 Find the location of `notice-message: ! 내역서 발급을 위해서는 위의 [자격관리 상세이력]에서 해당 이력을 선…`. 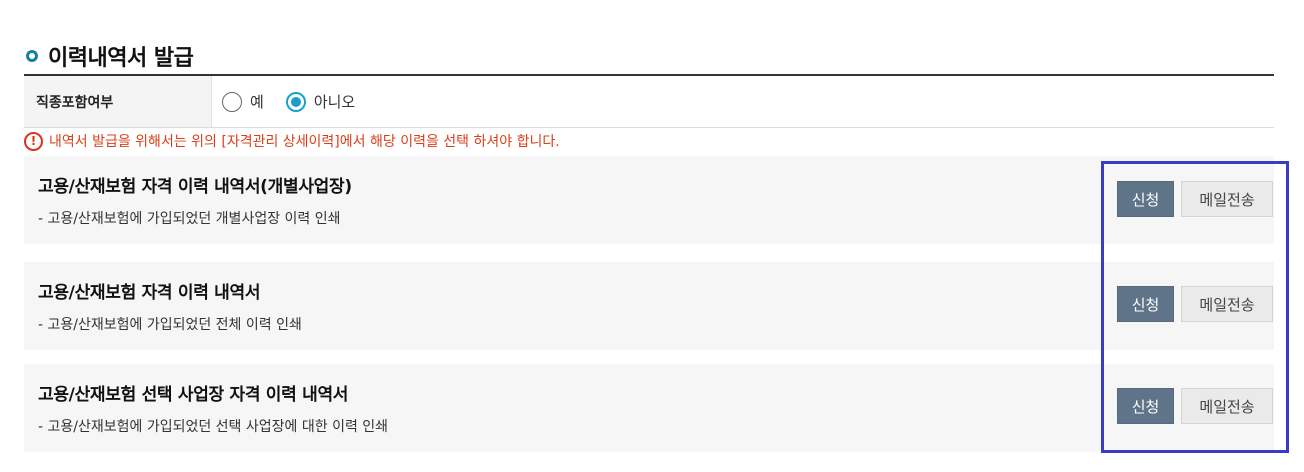

notice-message: ! 내역서 발급을 위해서는 위의 [자격관리 상세이력]에서 해당 이력을 선… is located at coordinates (292, 141).